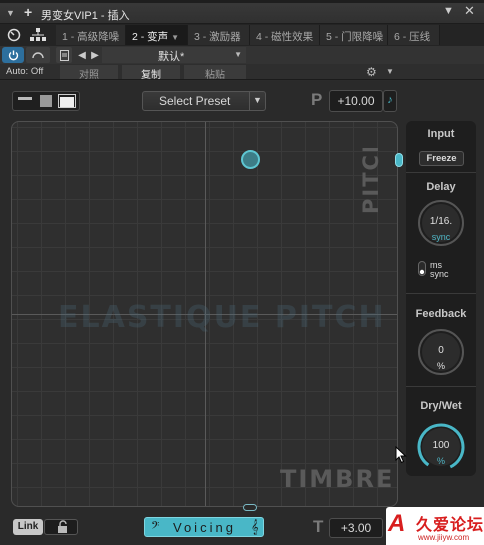  What do you see at coordinates (195, 101) in the screenshot?
I see `select-preset-label: Select Preset` at bounding box center [195, 101].